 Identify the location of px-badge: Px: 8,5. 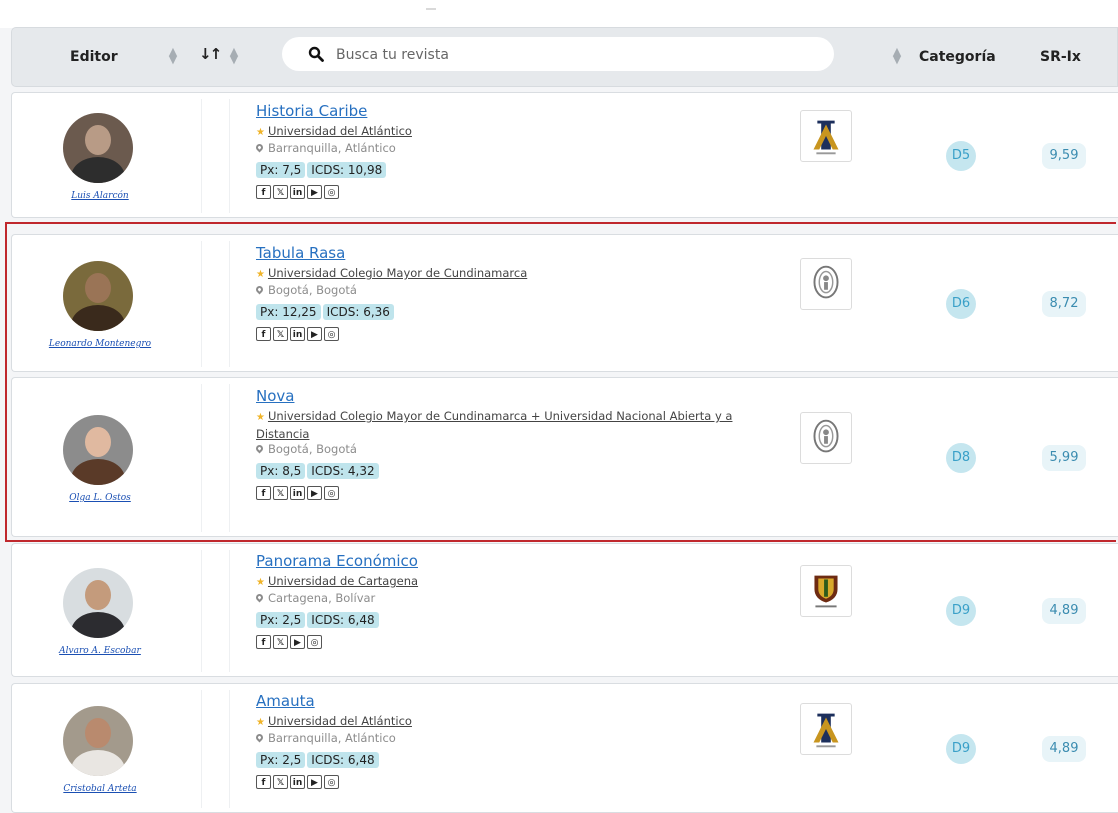
(281, 471).